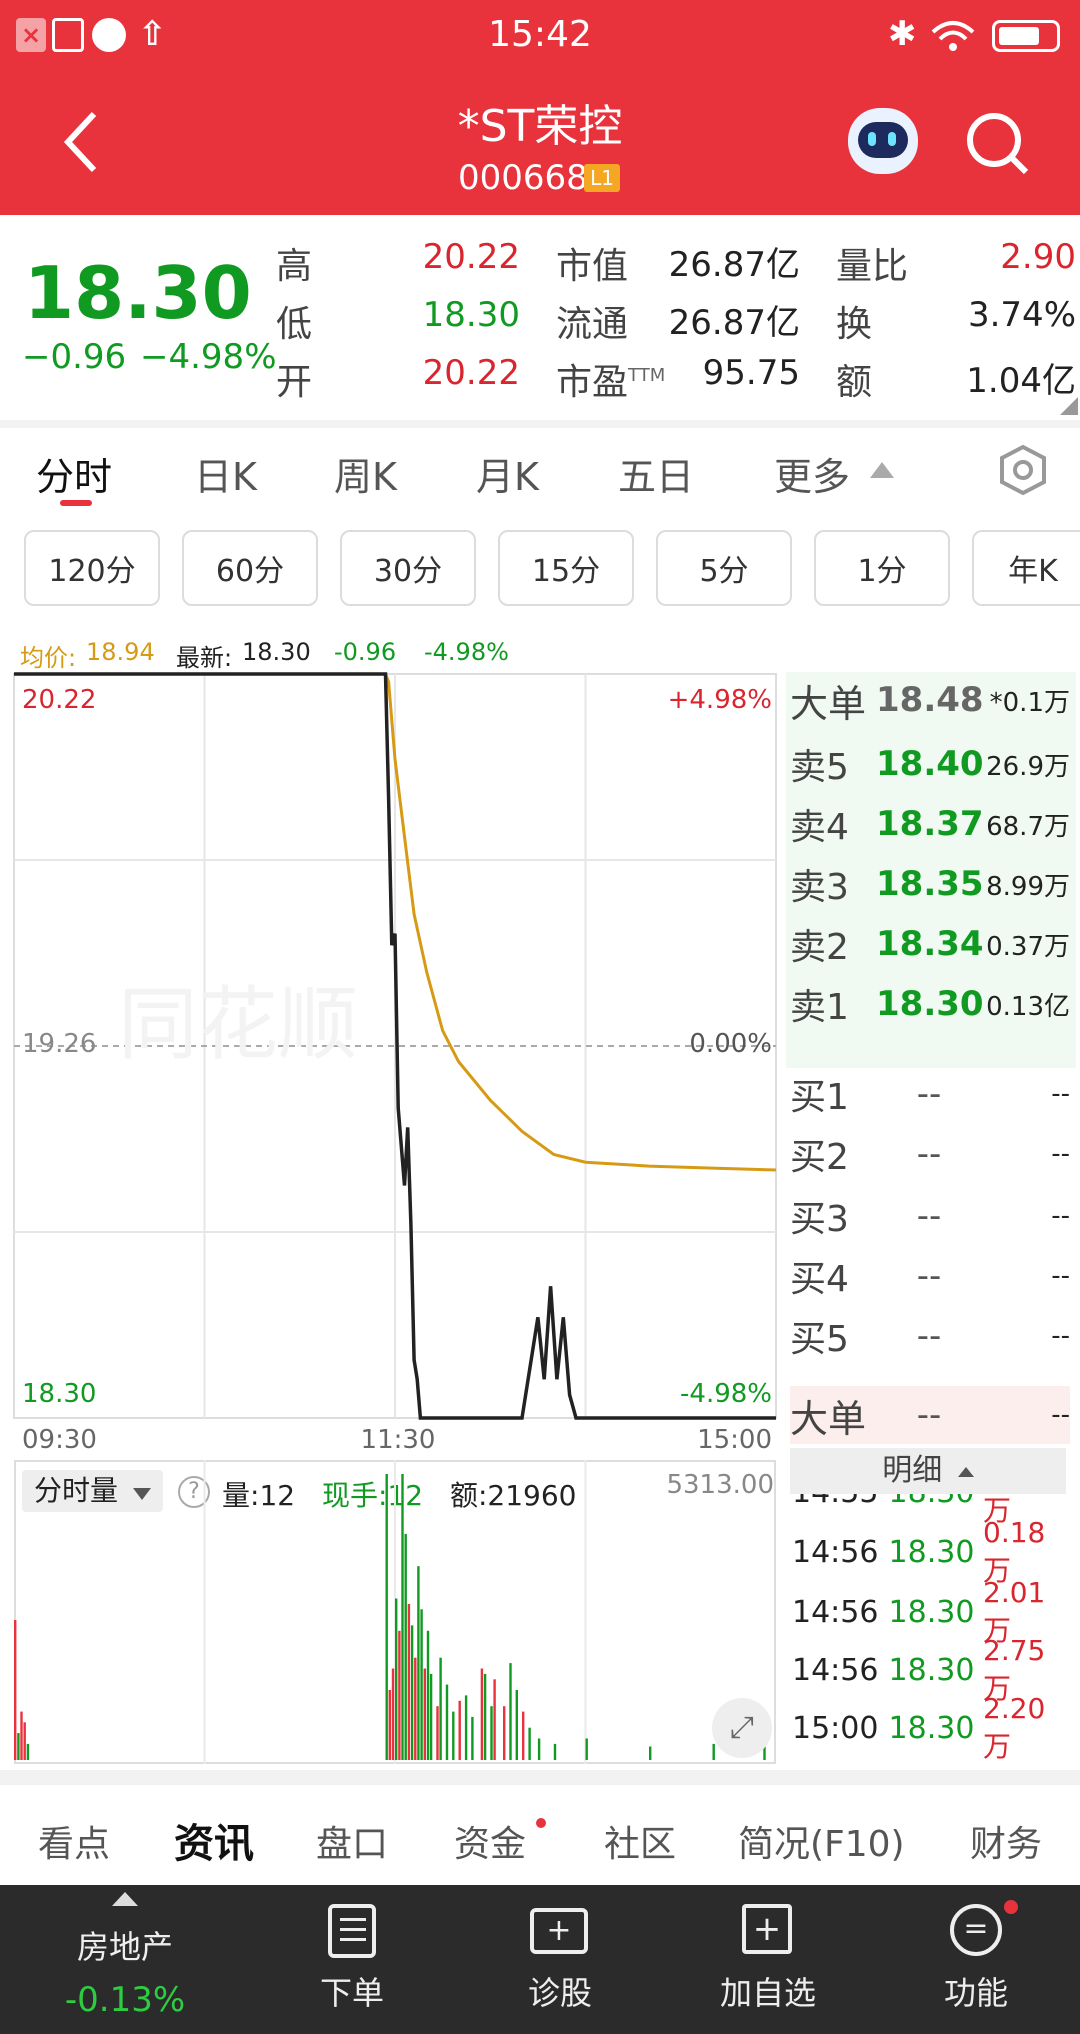 The image size is (1080, 2034). Describe the element at coordinates (471, 373) in the screenshot. I see `open-value: 20.22` at that location.